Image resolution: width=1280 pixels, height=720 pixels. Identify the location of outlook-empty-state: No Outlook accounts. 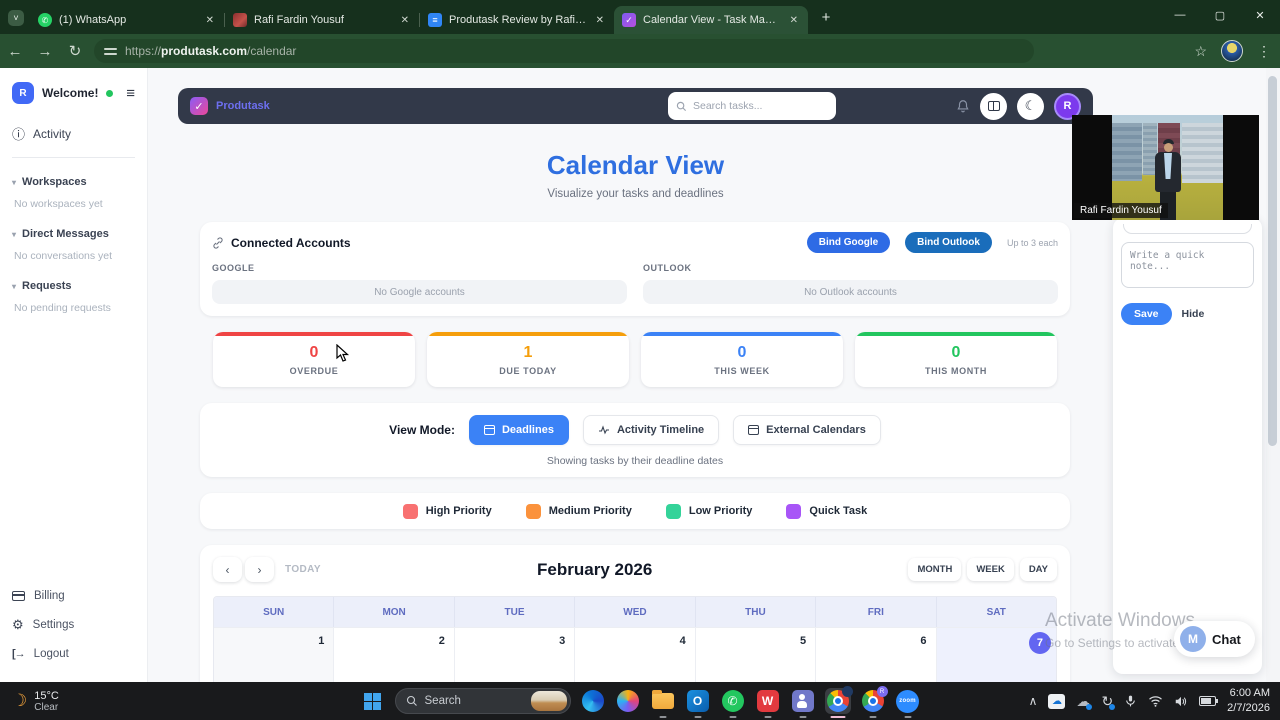
(850, 292).